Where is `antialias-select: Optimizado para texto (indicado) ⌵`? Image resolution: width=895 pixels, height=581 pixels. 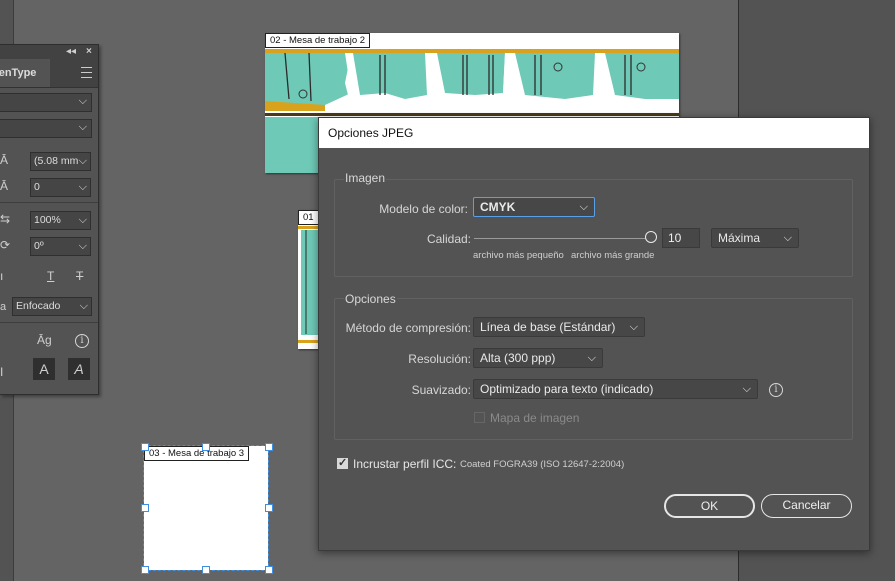
antialias-select: Optimizado para texto (indicado) ⌵ is located at coordinates (615, 389).